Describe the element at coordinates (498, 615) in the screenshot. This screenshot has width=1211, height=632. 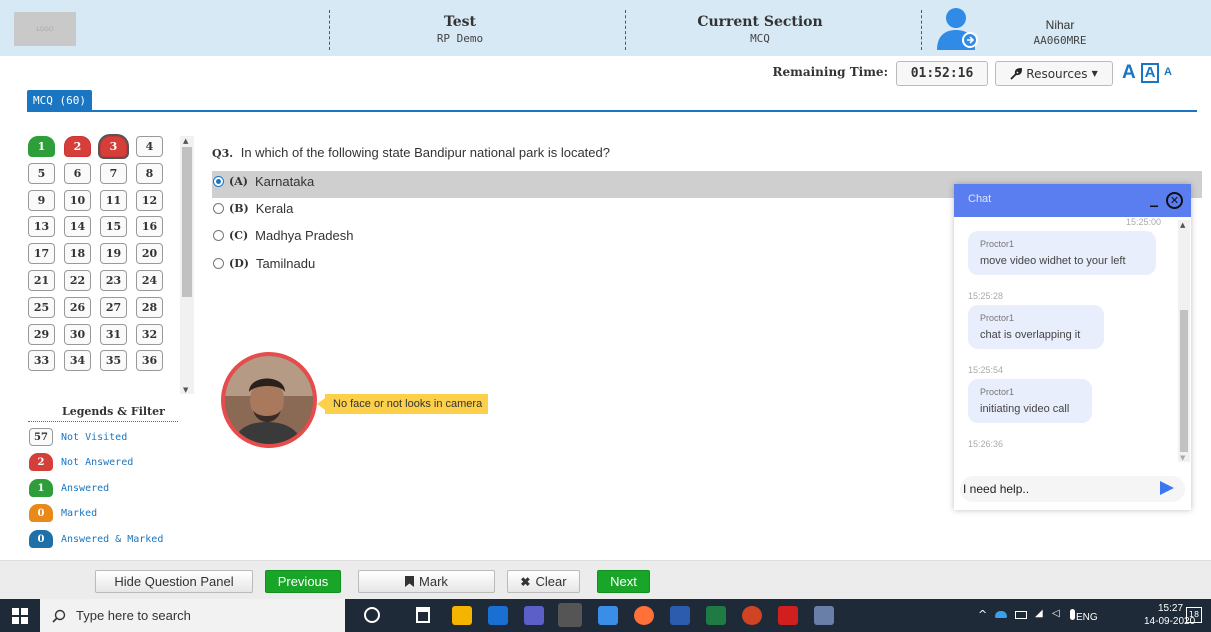
I see `outlook-icon` at that location.